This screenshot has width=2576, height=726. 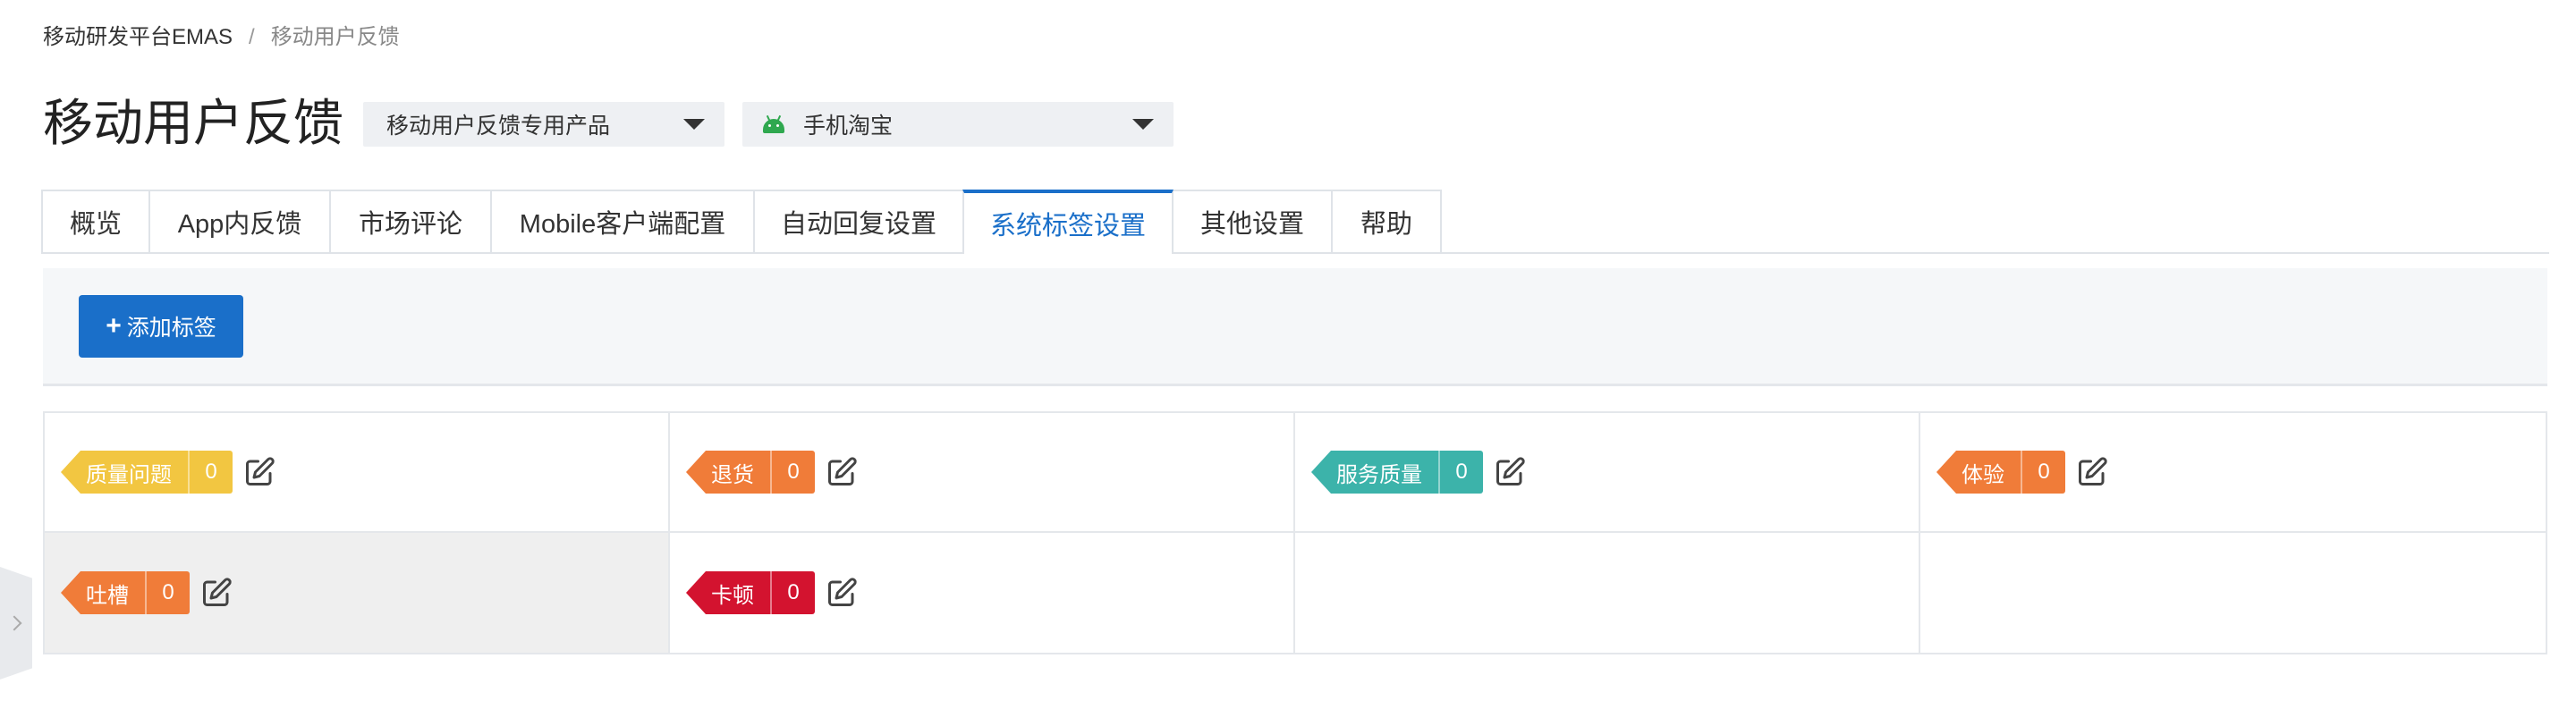 I want to click on tag-chip: 退货 0, so click(x=750, y=472).